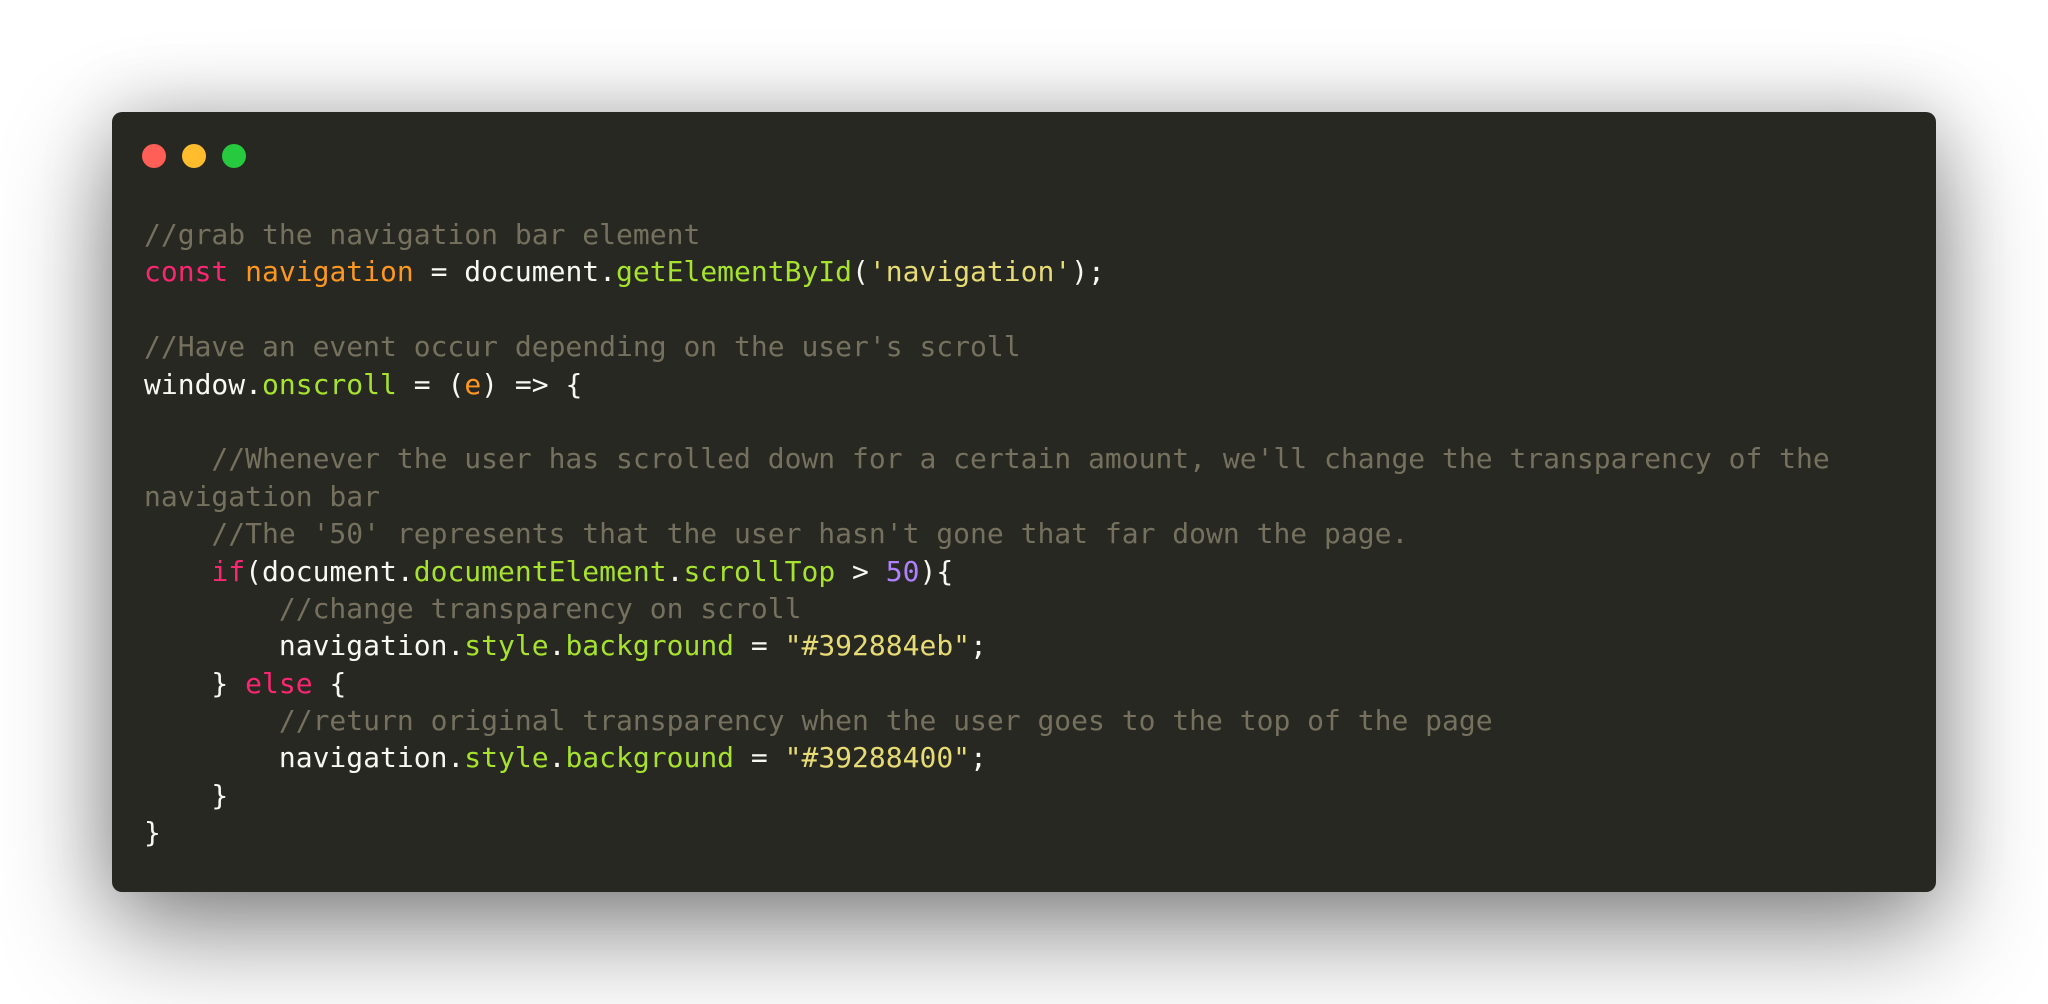  Describe the element at coordinates (970, 272) in the screenshot. I see `code-token: 'navigation'` at that location.